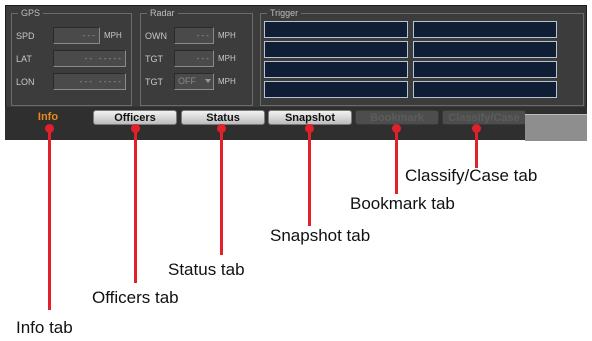  Describe the element at coordinates (284, 13) in the screenshot. I see `trigger-title: Trigger` at that location.